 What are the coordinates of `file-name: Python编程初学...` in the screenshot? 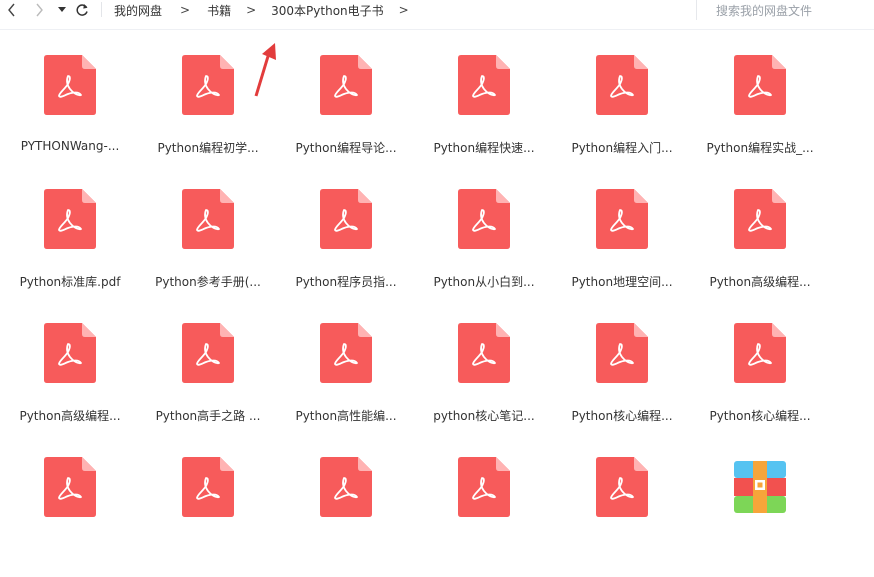 It's located at (208, 148).